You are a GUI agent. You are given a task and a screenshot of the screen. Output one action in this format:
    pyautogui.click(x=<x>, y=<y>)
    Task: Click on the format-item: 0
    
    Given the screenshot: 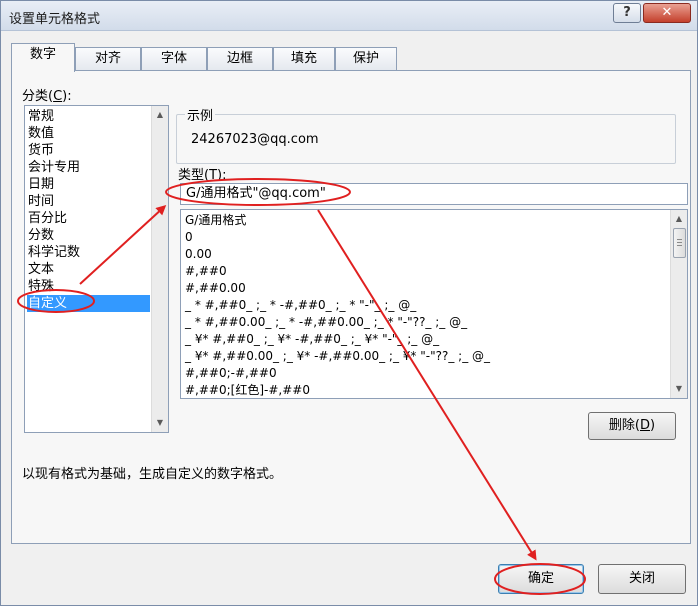 What is the action you would take?
    pyautogui.click(x=189, y=237)
    